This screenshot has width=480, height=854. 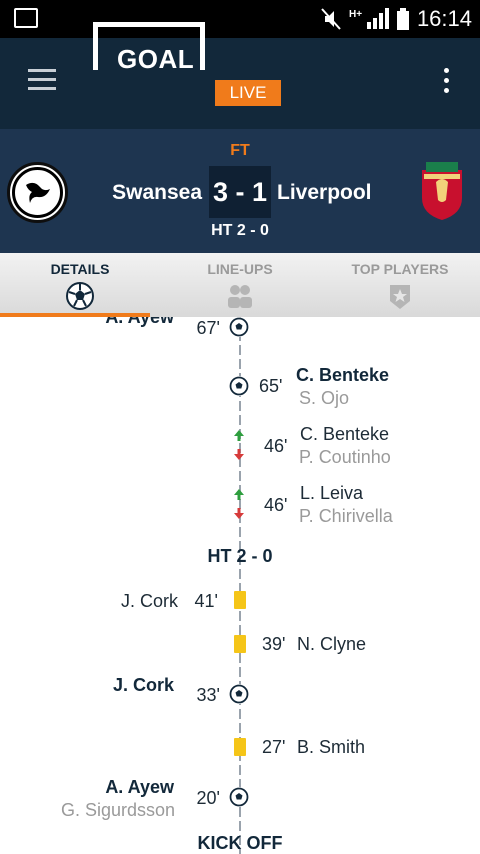 I want to click on event-minute: 33', so click(x=208, y=695).